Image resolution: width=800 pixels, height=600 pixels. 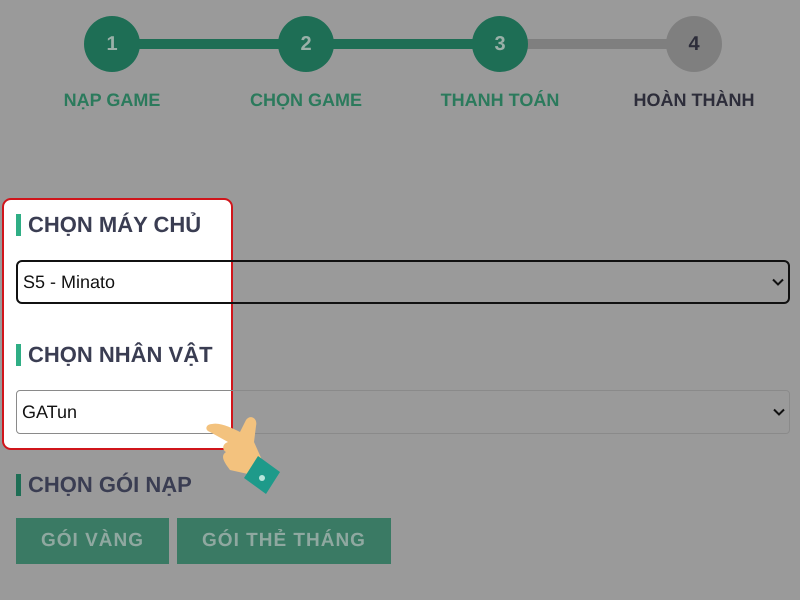 I want to click on step-circle: 4, so click(x=694, y=44).